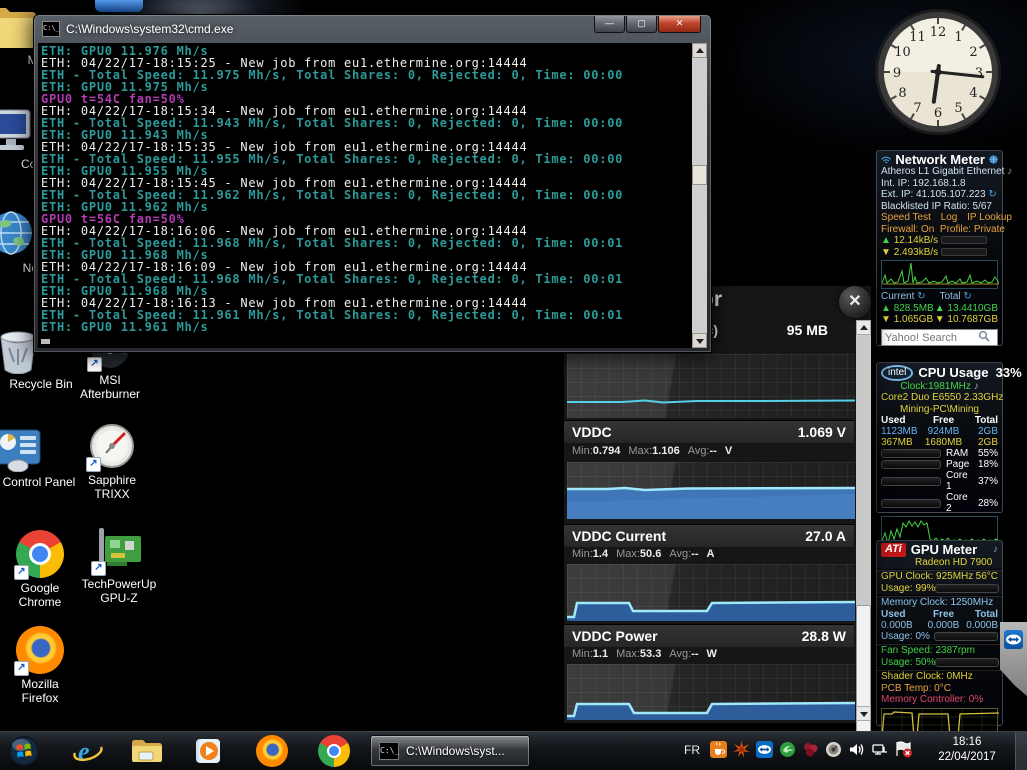 The height and width of the screenshot is (770, 1027). I want to click on gpu-usage-label: Usage: 99%, so click(908, 588).